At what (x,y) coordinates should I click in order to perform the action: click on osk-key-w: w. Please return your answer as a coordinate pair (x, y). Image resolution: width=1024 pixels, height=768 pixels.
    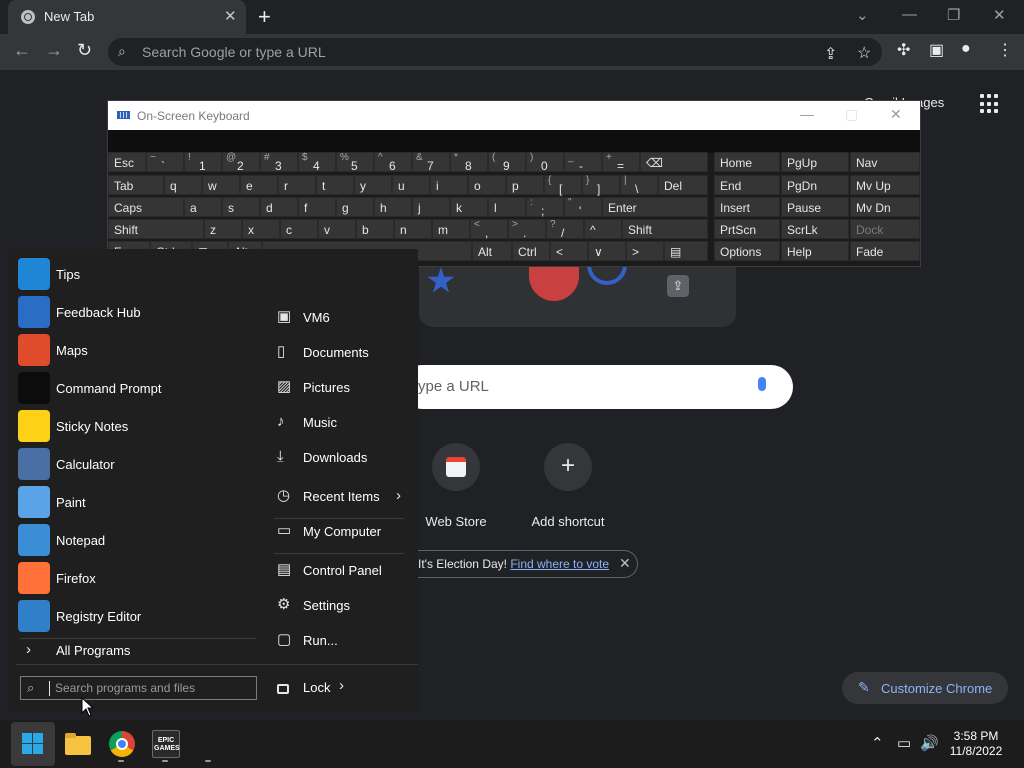
    Looking at the image, I should click on (221, 185).